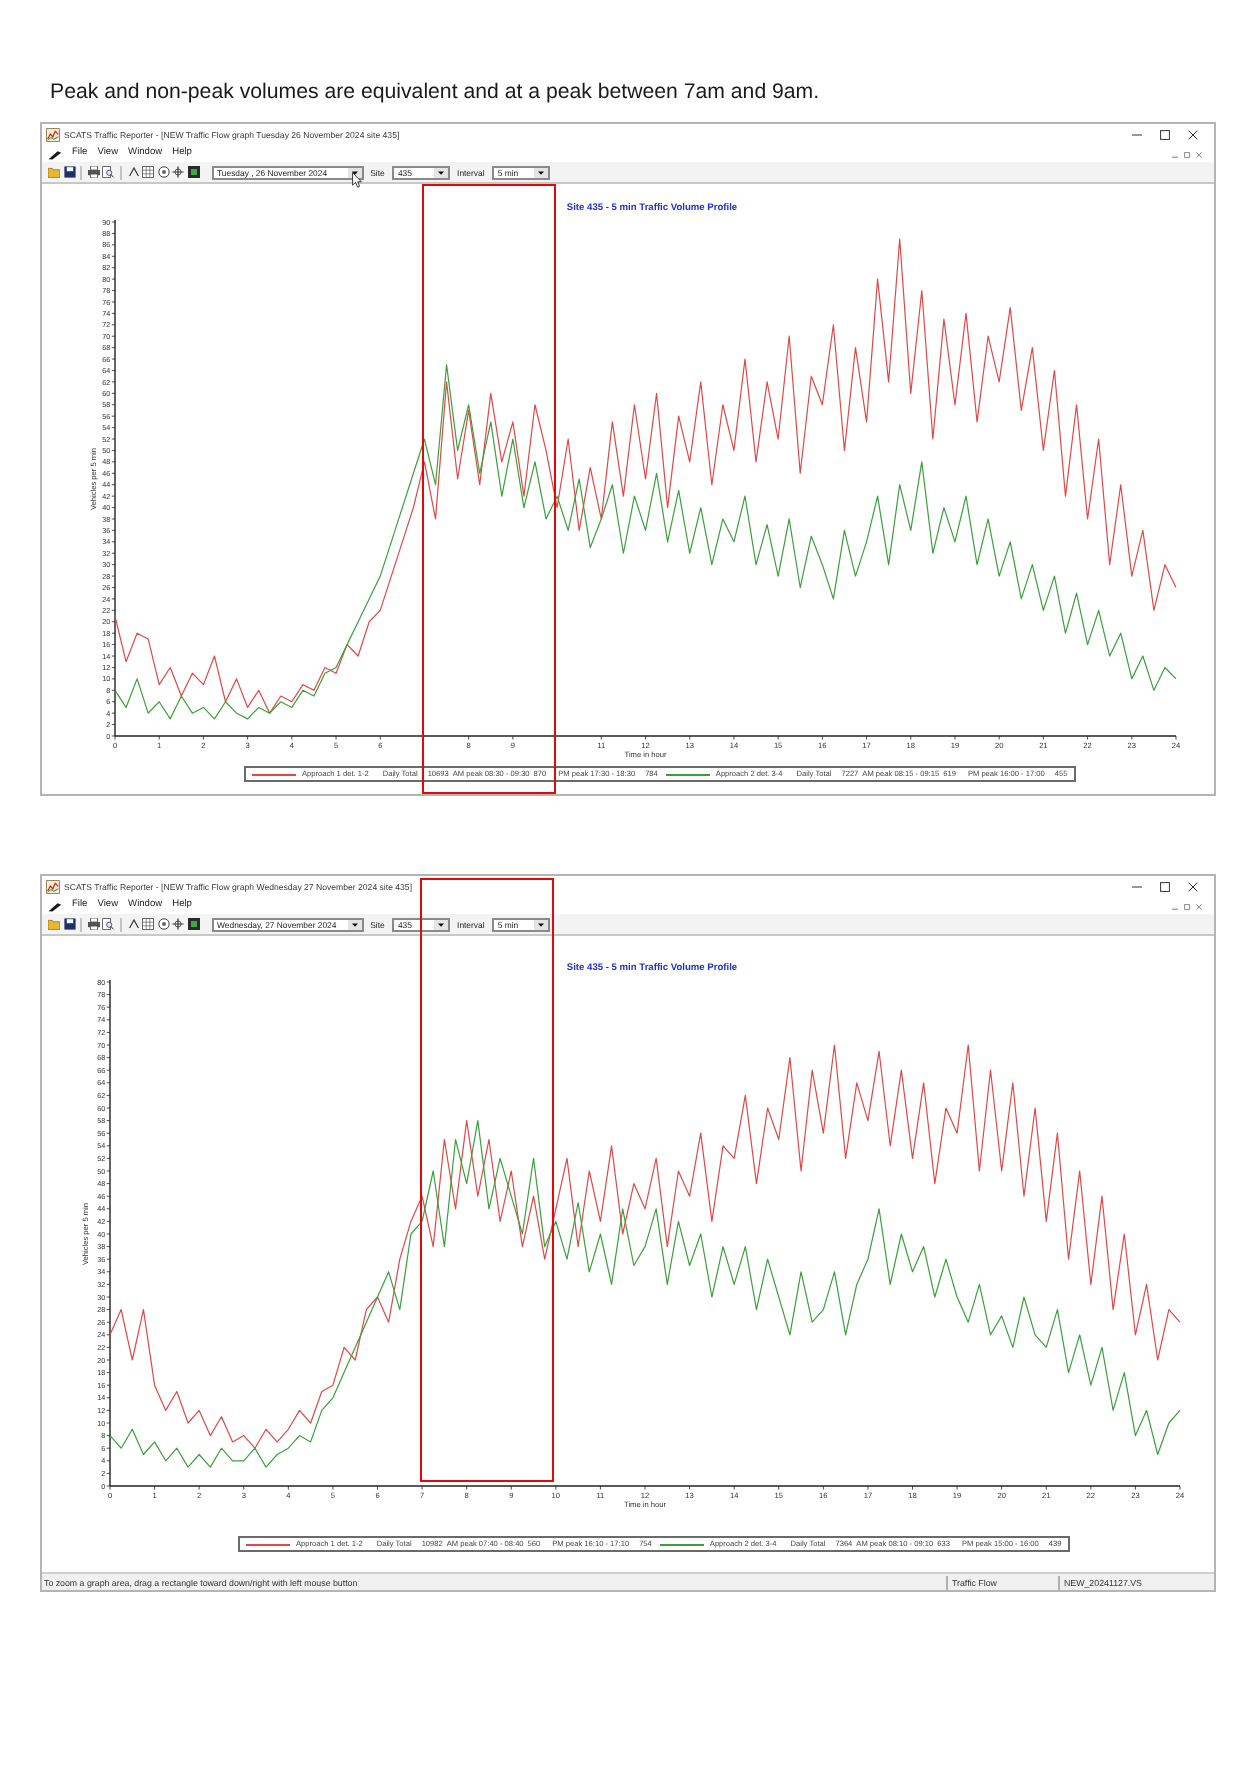 The height and width of the screenshot is (1776, 1256). What do you see at coordinates (435, 92) in the screenshot?
I see `caption-text: Peak and non-peak volumes are equivalent and at a peak between 7am and 9am.` at bounding box center [435, 92].